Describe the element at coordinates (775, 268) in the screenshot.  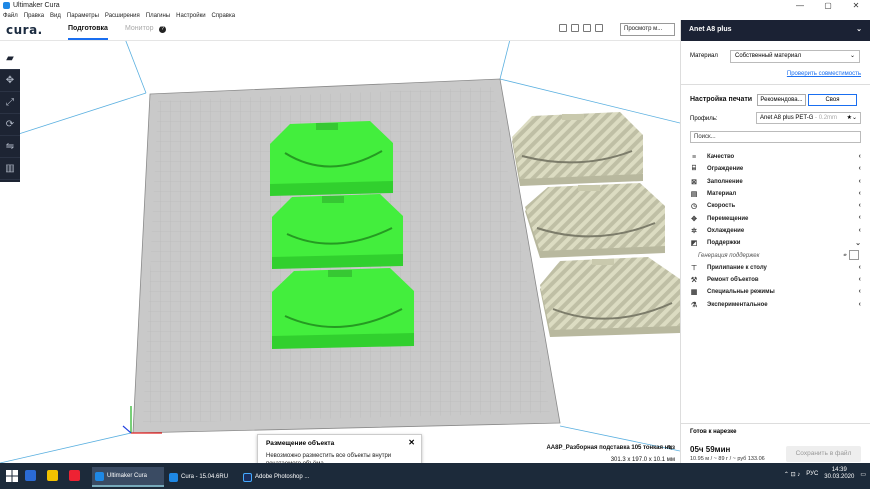
I see `category-adhesion: ⊤ Прилипание к столу ‹` at that location.